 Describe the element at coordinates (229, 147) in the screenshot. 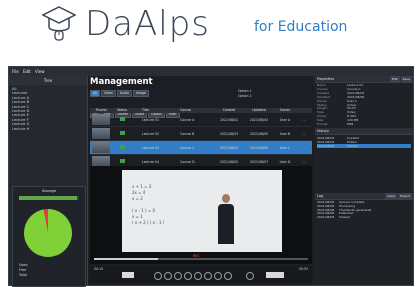

I see `row-created: 2021/08/04` at that location.